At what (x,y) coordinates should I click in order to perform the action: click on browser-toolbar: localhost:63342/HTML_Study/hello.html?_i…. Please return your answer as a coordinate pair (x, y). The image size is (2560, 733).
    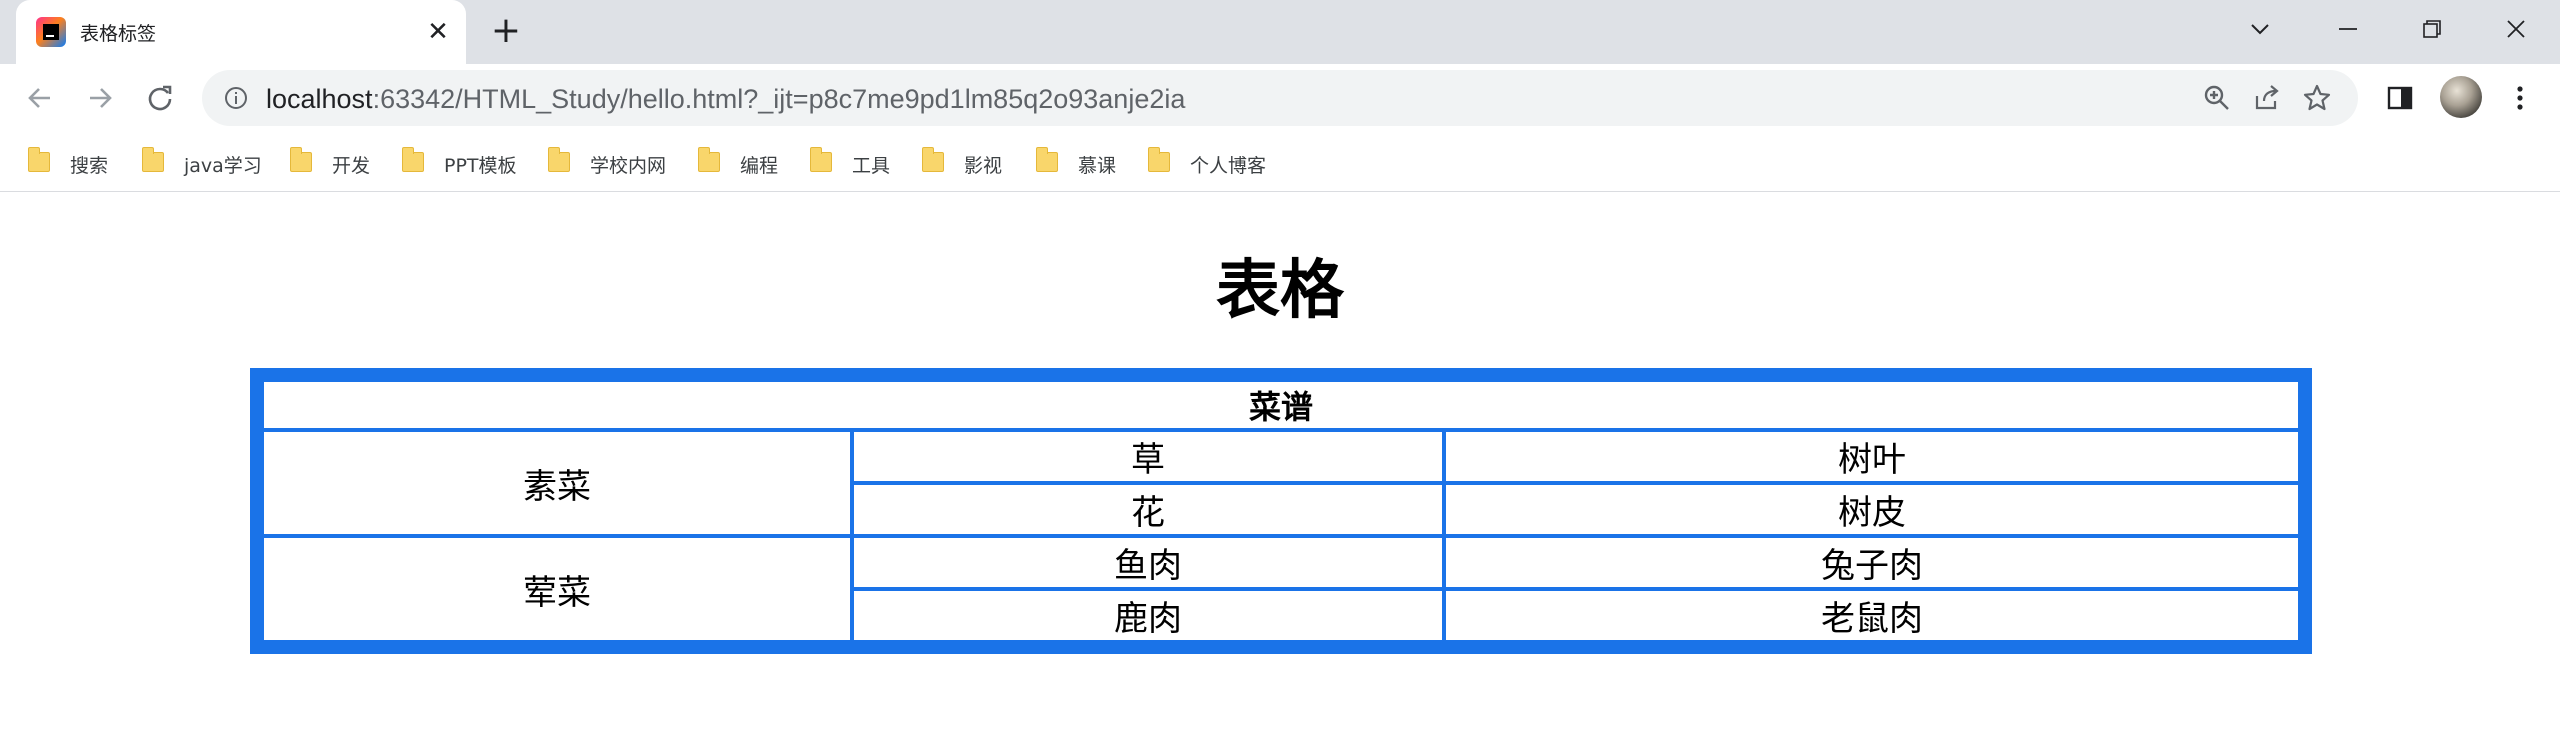
    Looking at the image, I should click on (1280, 98).